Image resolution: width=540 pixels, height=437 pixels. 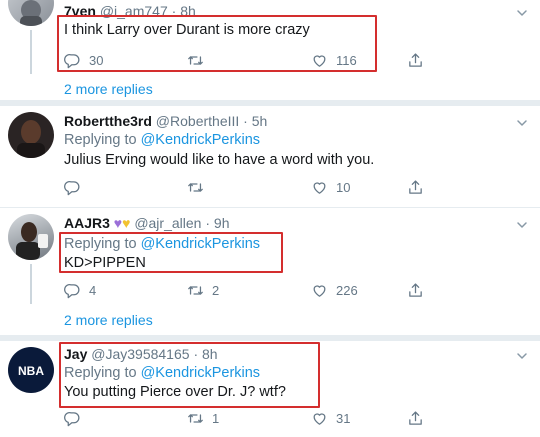 I want to click on timestamp: 5h, so click(x=260, y=121).